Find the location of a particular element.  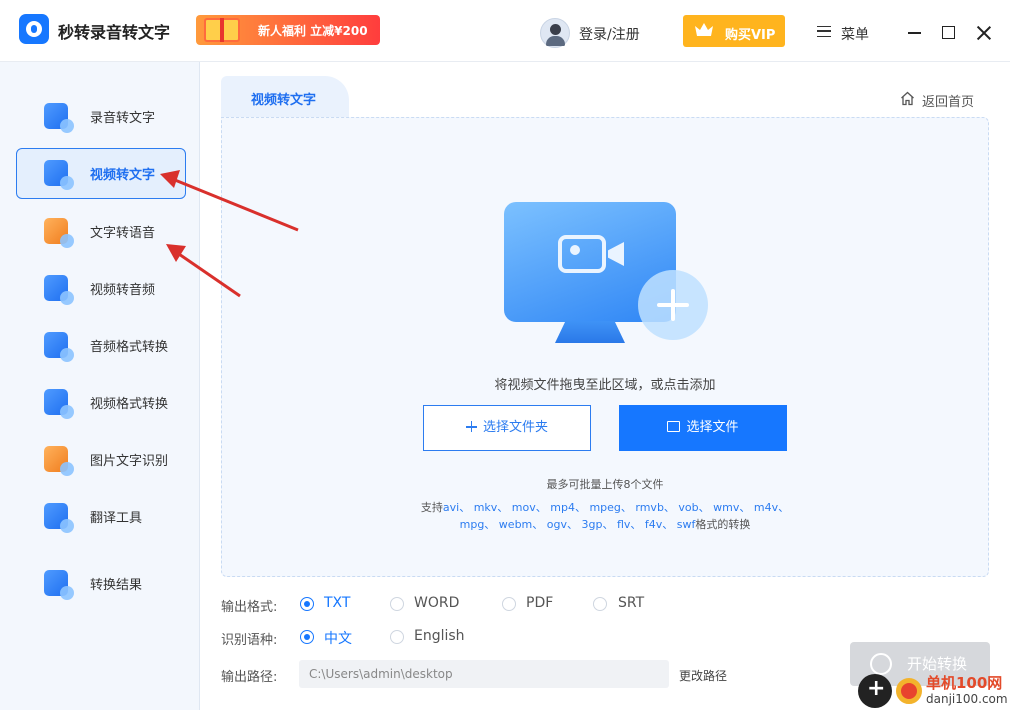

promo-banner: 新人福利 立减¥200 is located at coordinates (288, 30).